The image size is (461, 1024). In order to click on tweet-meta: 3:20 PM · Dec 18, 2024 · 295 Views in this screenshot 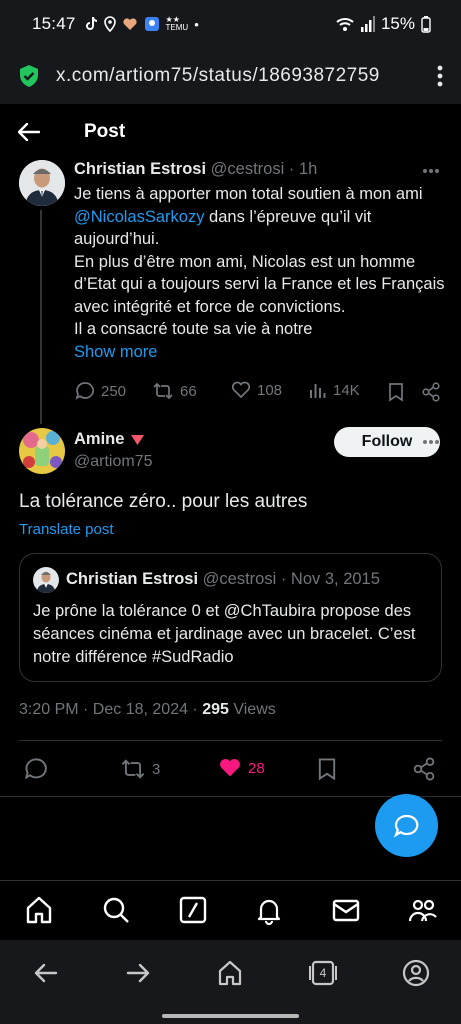, I will do `click(147, 710)`.